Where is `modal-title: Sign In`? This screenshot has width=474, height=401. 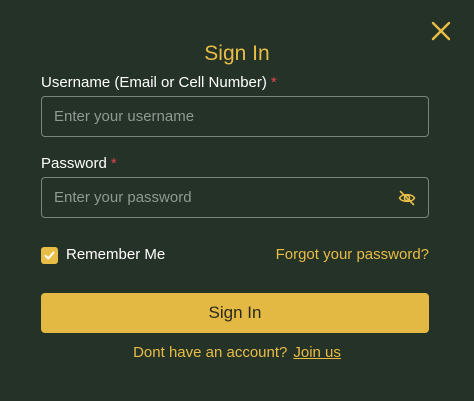
modal-title: Sign In is located at coordinates (237, 53).